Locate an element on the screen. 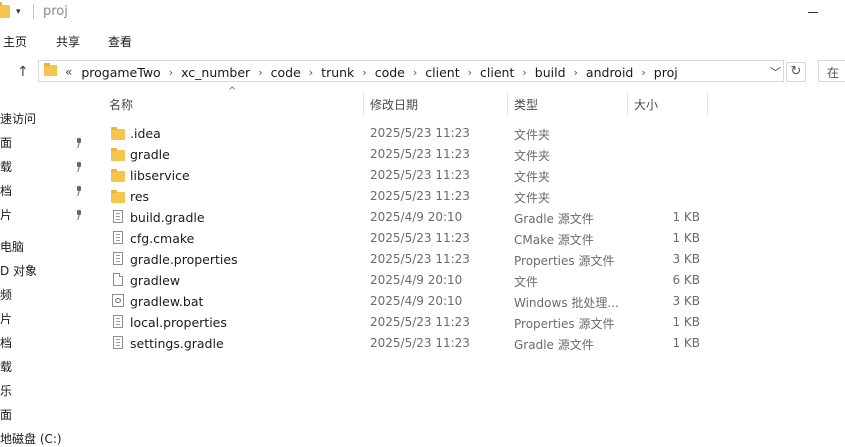 Image resolution: width=845 pixels, height=447 pixels. file-type: 文件 is located at coordinates (526, 282).